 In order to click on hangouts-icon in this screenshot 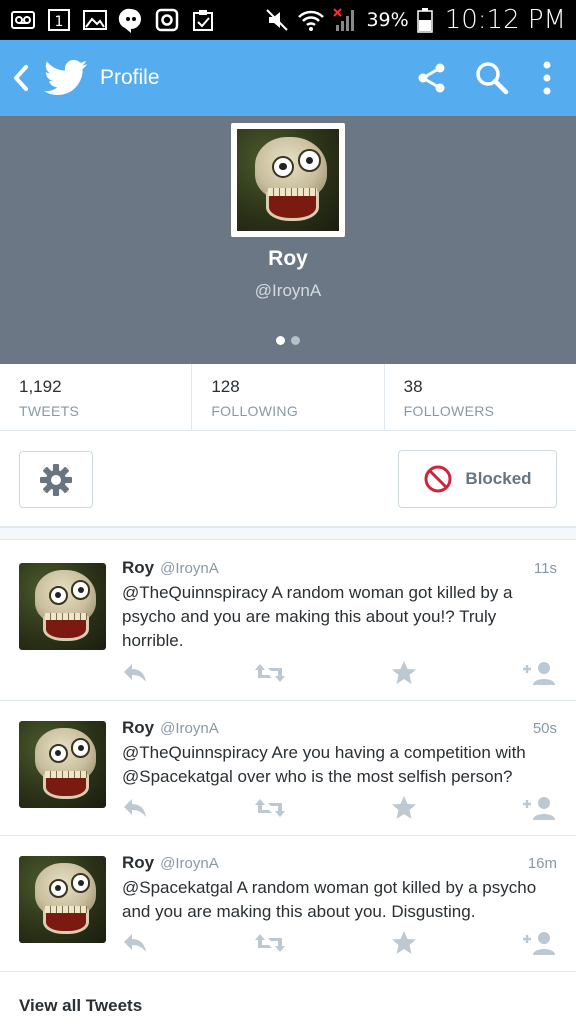, I will do `click(131, 20)`.